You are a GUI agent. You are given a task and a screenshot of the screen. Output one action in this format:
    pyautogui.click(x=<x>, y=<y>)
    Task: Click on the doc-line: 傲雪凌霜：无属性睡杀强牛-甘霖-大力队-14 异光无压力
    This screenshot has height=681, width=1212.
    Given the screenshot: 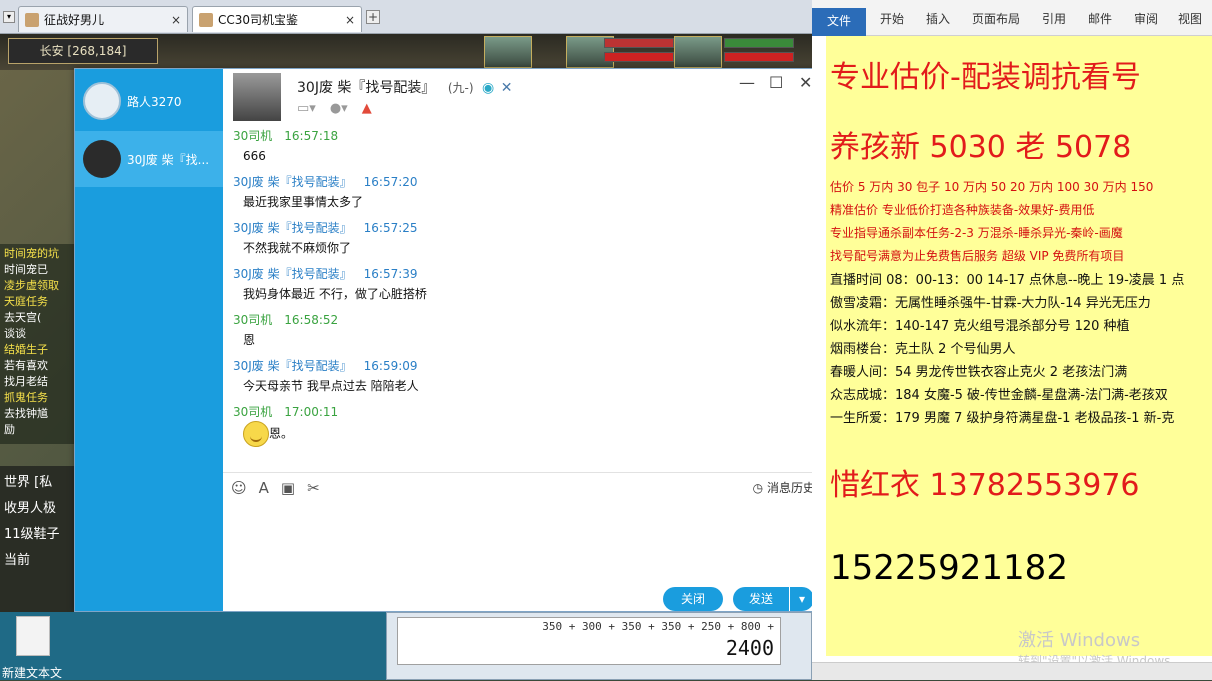 What is the action you would take?
    pyautogui.click(x=990, y=303)
    